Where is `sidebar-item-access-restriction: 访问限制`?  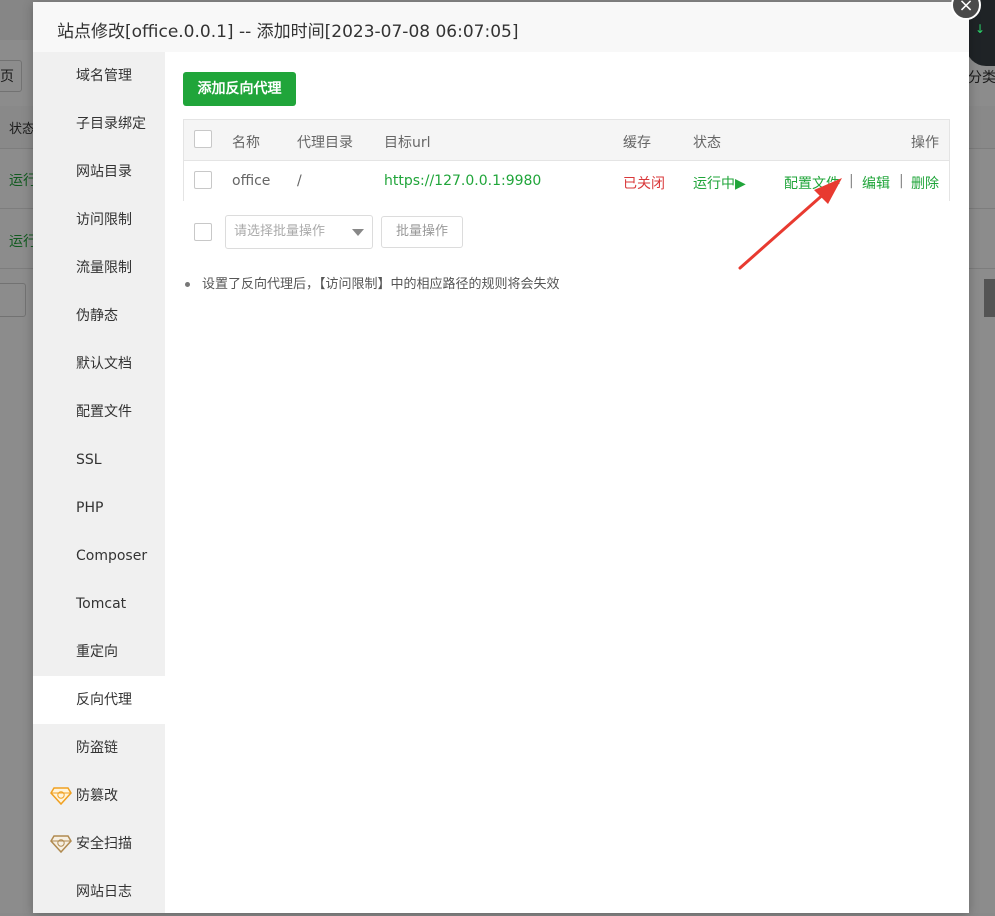
sidebar-item-access-restriction: 访问限制 is located at coordinates (99, 220).